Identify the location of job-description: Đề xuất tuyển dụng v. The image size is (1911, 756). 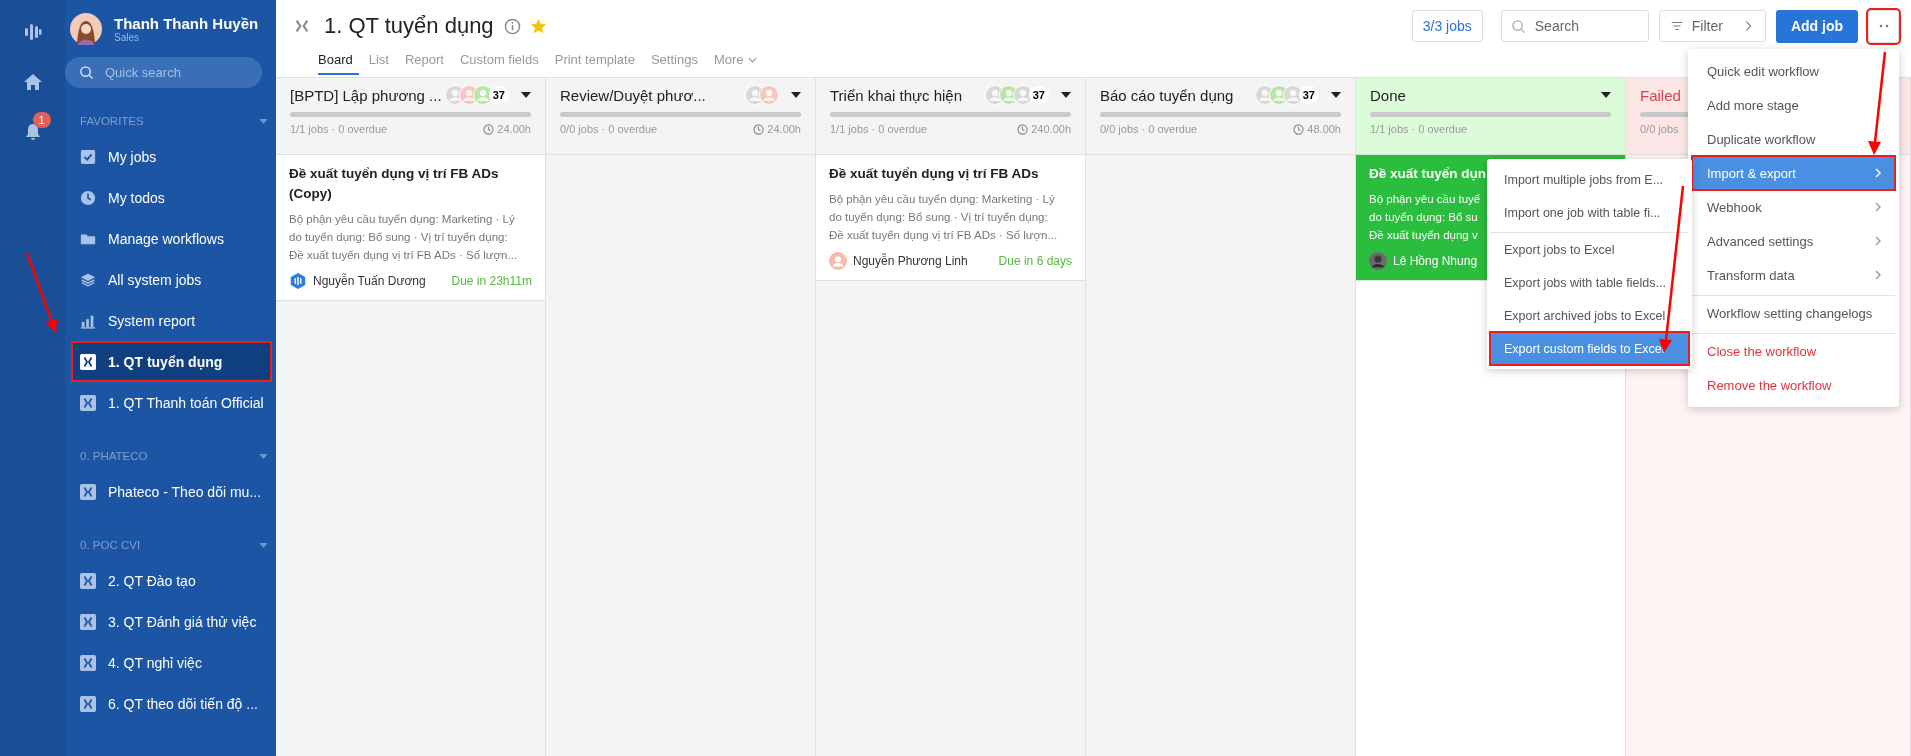
(1423, 235).